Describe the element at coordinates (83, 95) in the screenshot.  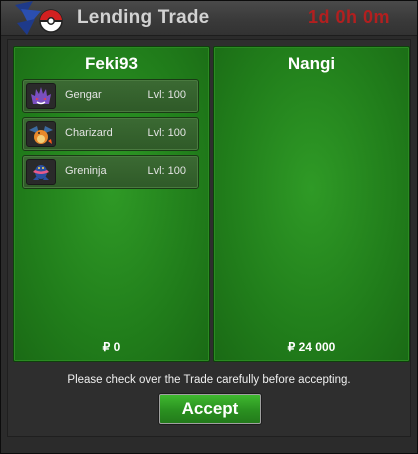
I see `pokemon-name: Gengar` at that location.